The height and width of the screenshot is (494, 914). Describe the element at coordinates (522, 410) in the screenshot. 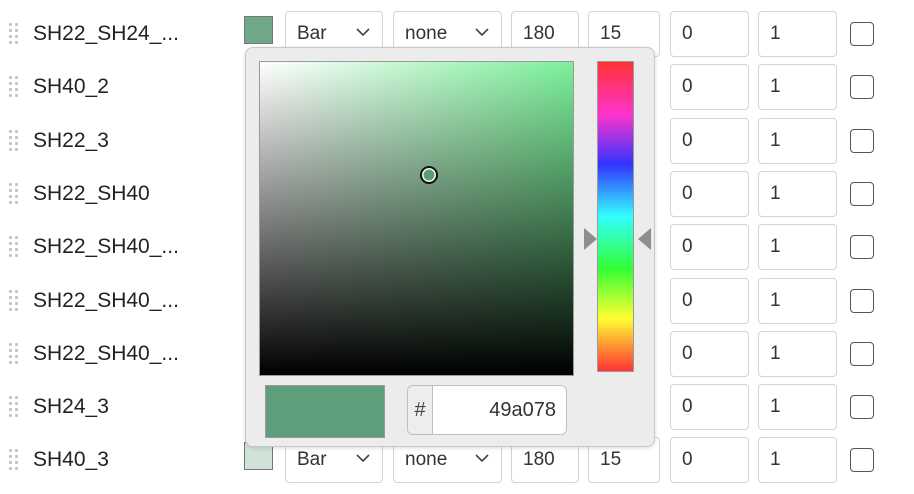

I see `hex-value: 49a078` at that location.